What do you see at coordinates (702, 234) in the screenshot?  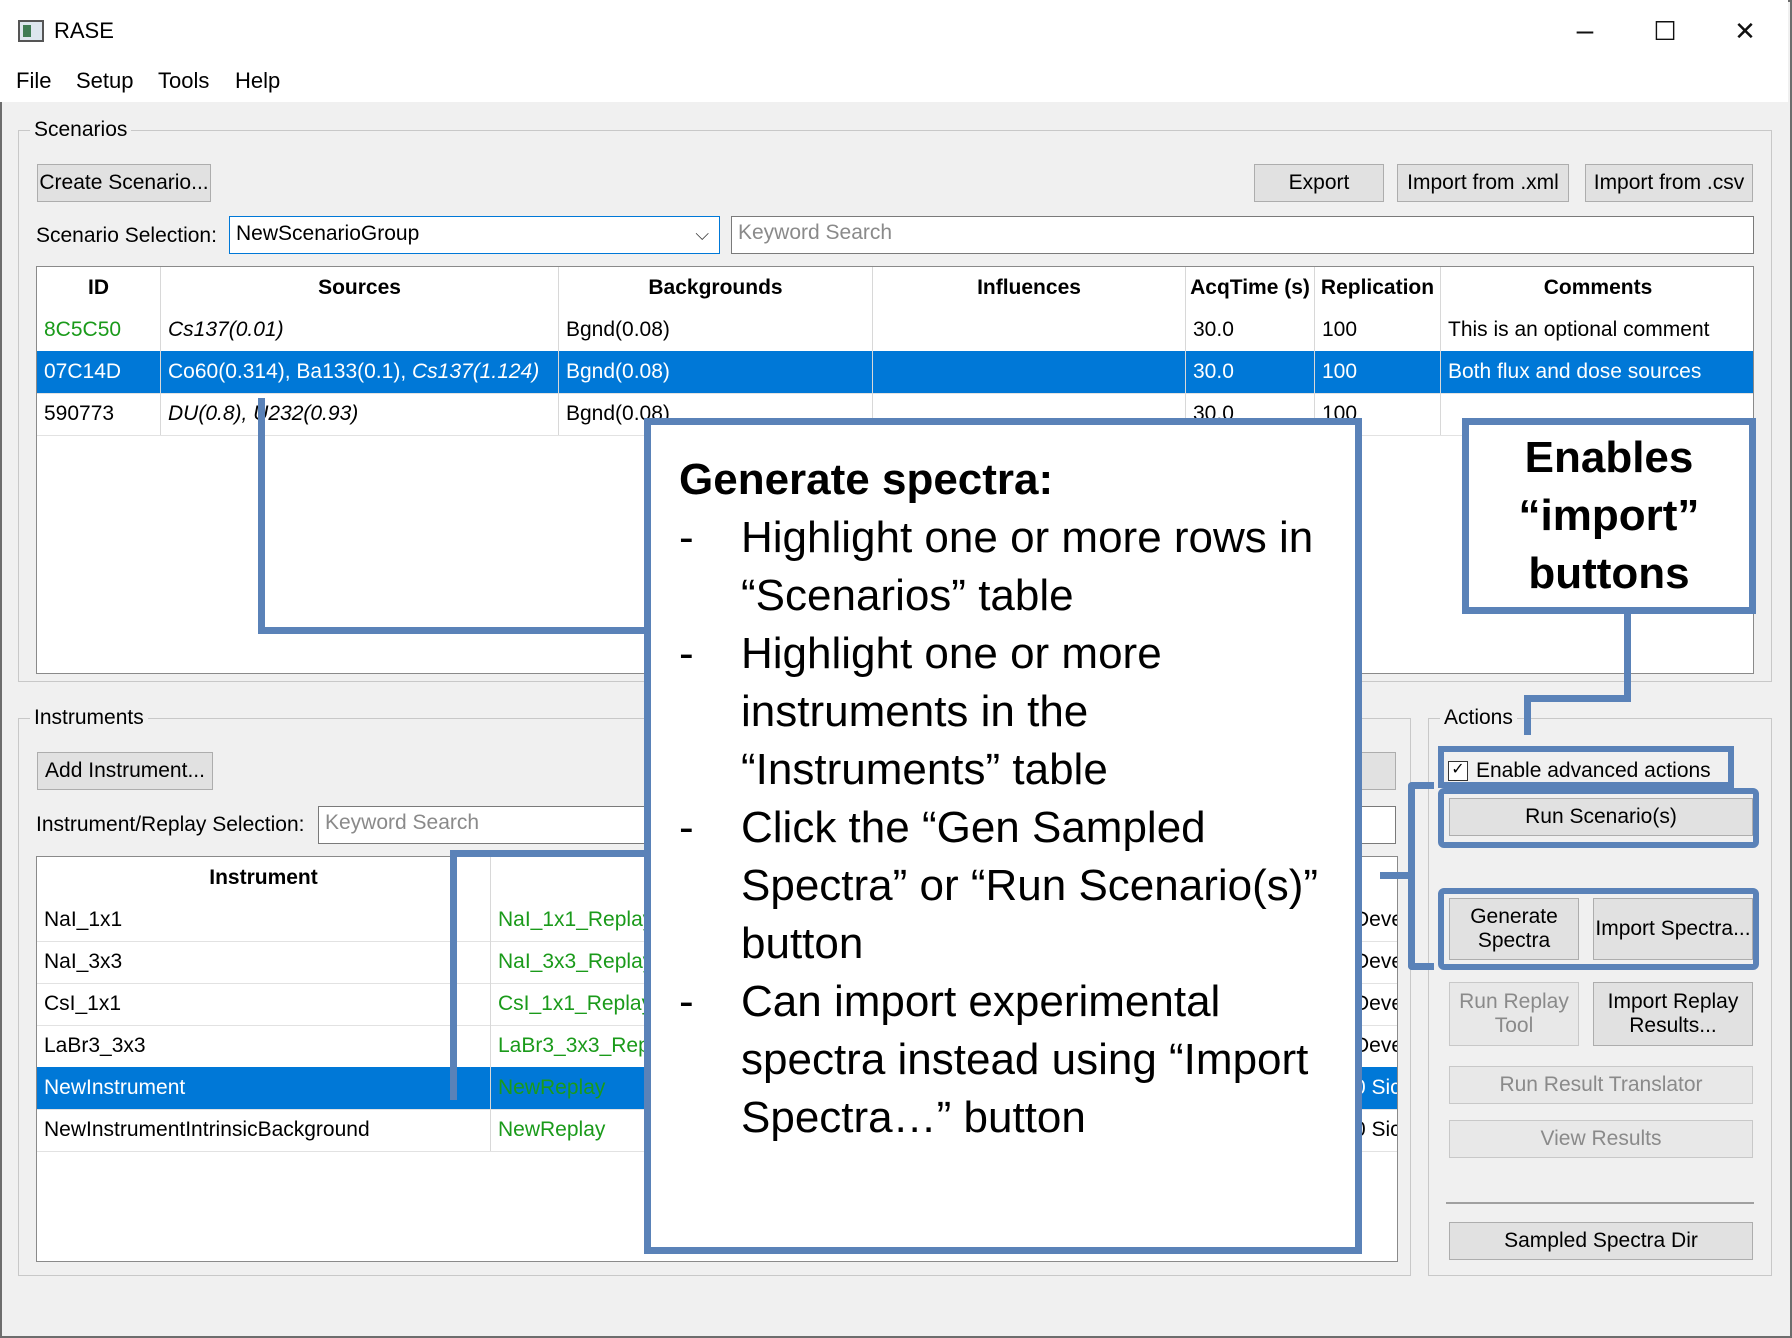 I see `chevron-down-icon: ⌵` at bounding box center [702, 234].